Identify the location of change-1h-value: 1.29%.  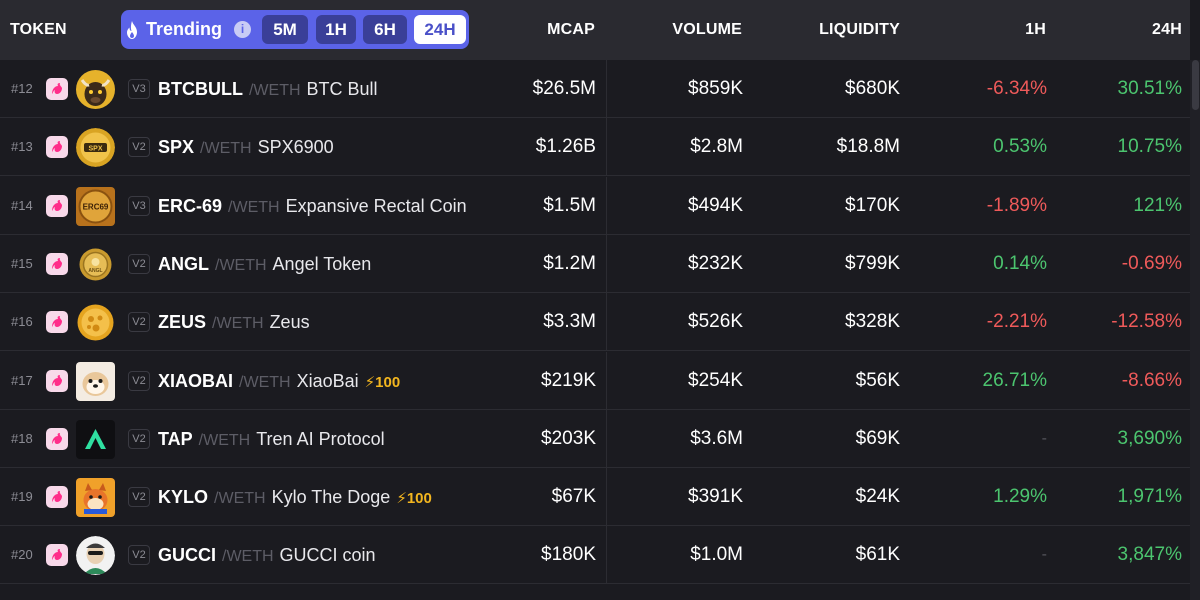
(1020, 497).